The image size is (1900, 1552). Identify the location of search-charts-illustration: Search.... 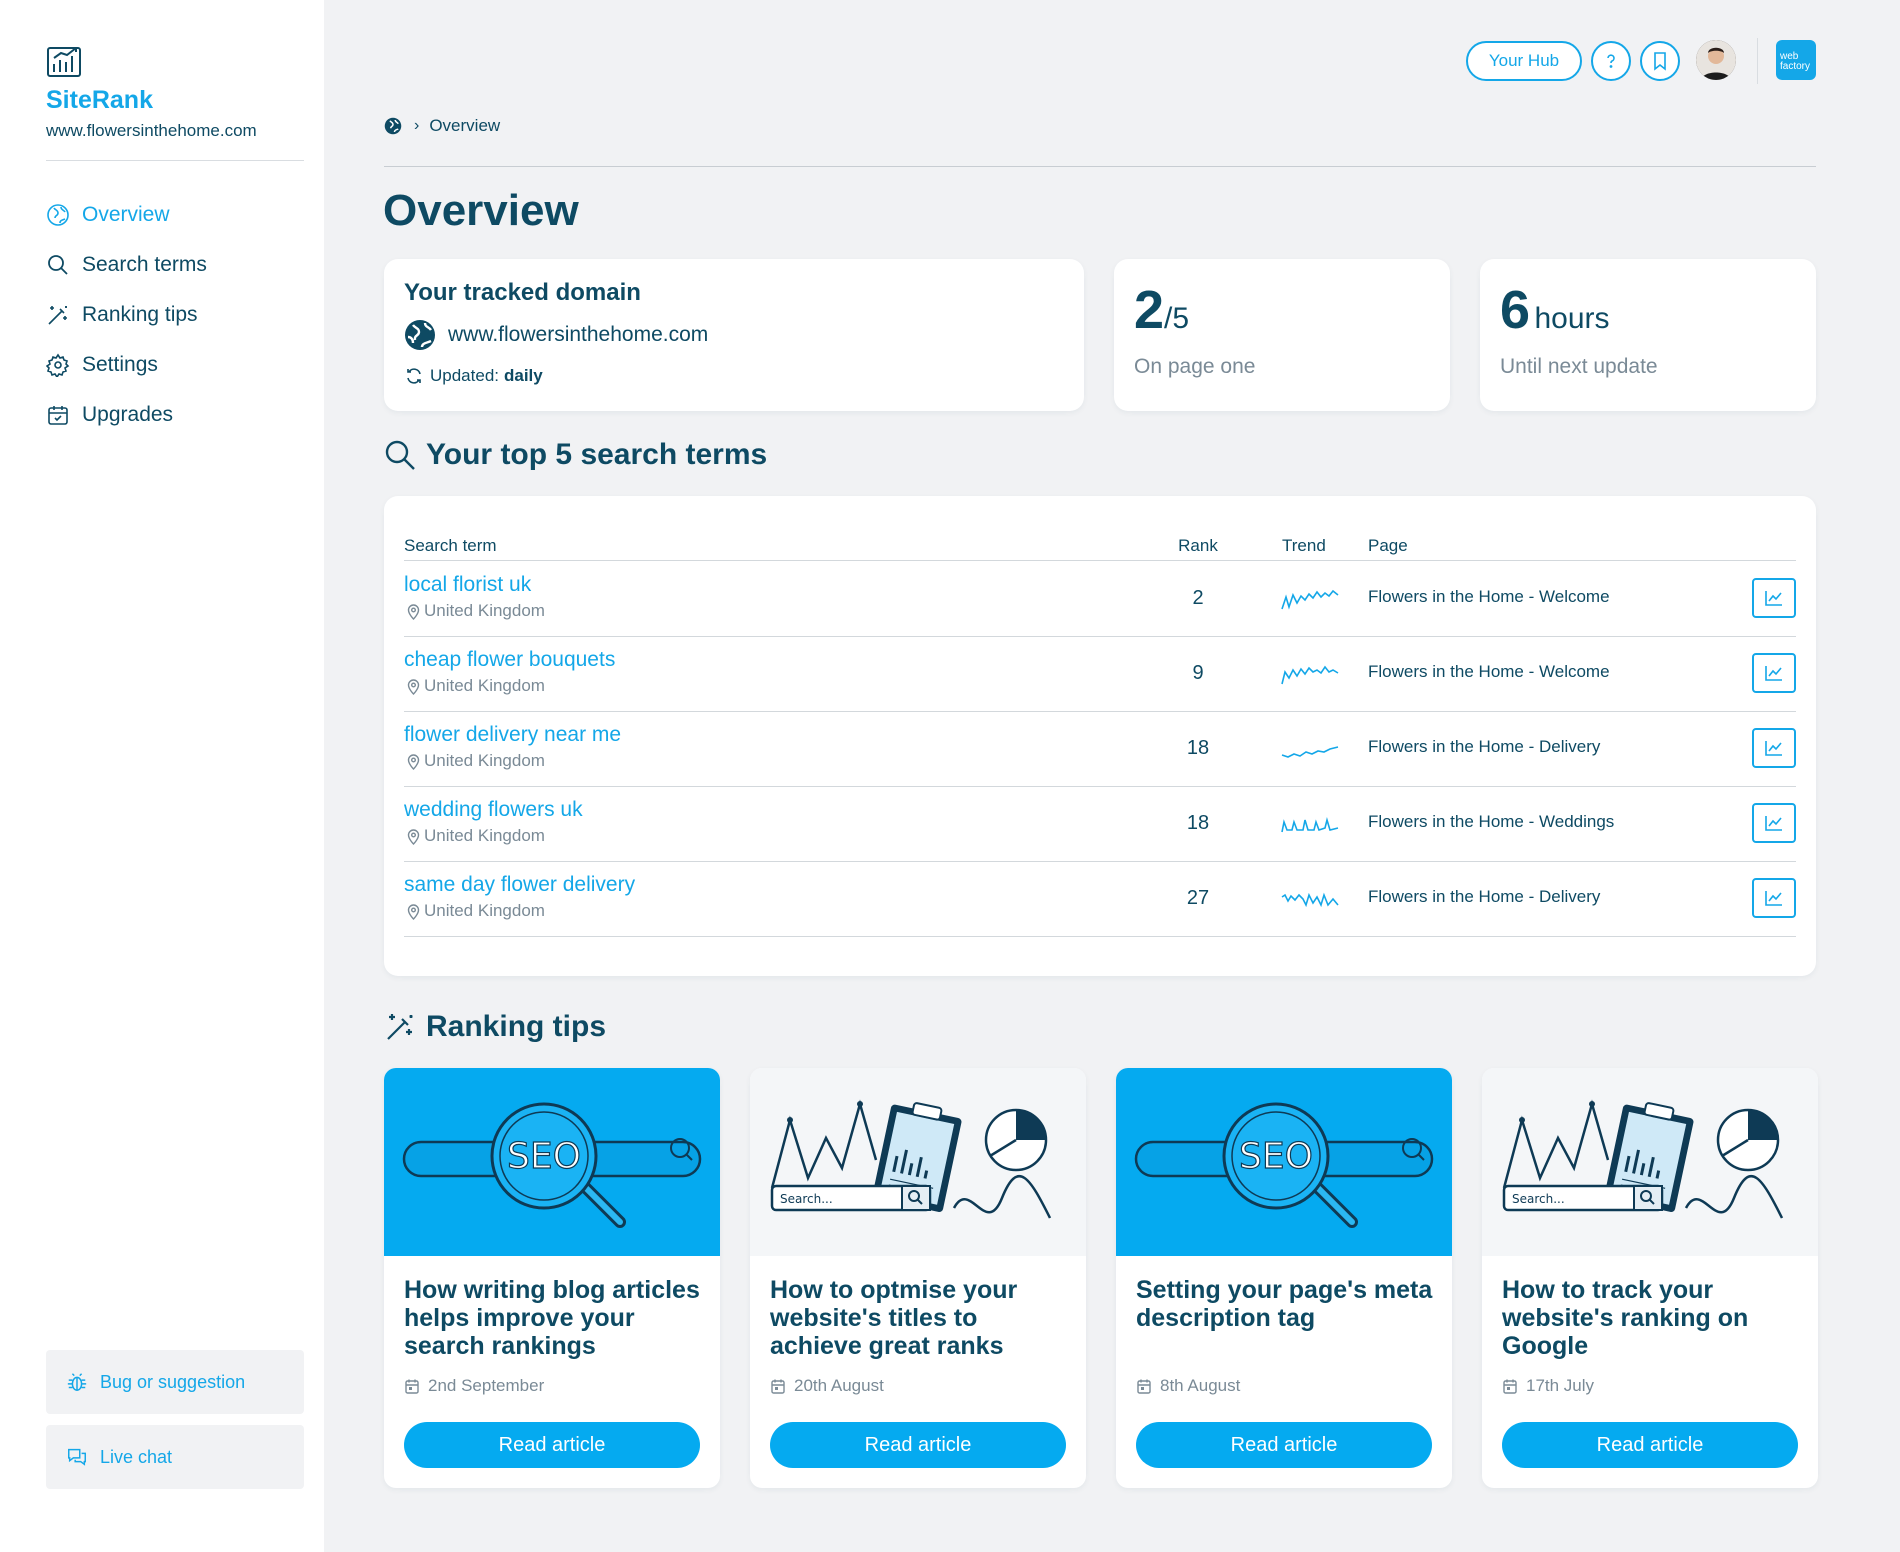
(918, 1162).